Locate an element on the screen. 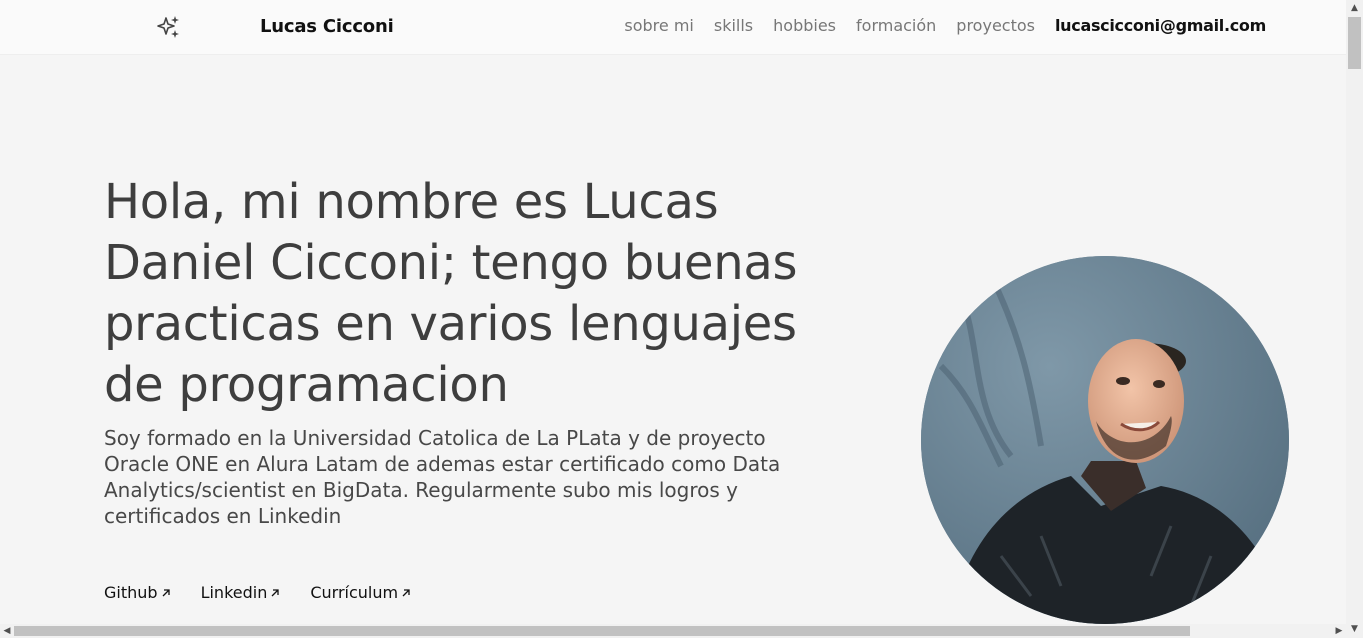 The height and width of the screenshot is (638, 1363). horizontal-scrollbar: ◀ ▶ is located at coordinates (673, 631).